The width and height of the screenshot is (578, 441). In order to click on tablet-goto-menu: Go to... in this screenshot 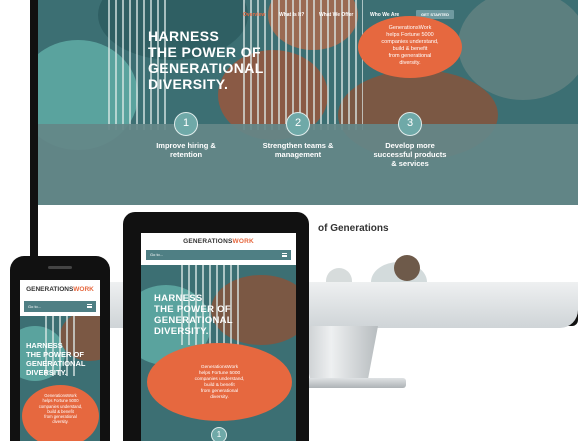, I will do `click(218, 255)`.